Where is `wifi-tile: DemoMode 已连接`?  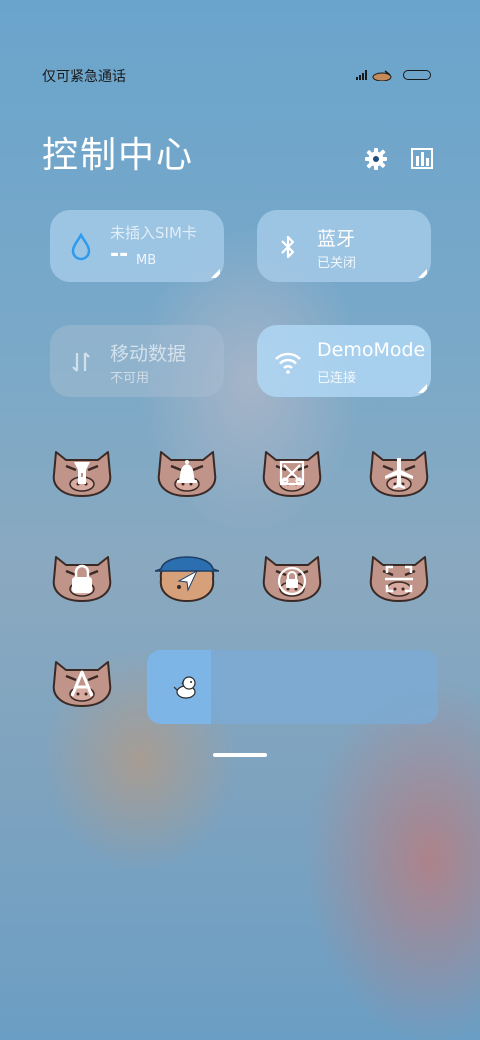 wifi-tile: DemoMode 已连接 is located at coordinates (344, 361).